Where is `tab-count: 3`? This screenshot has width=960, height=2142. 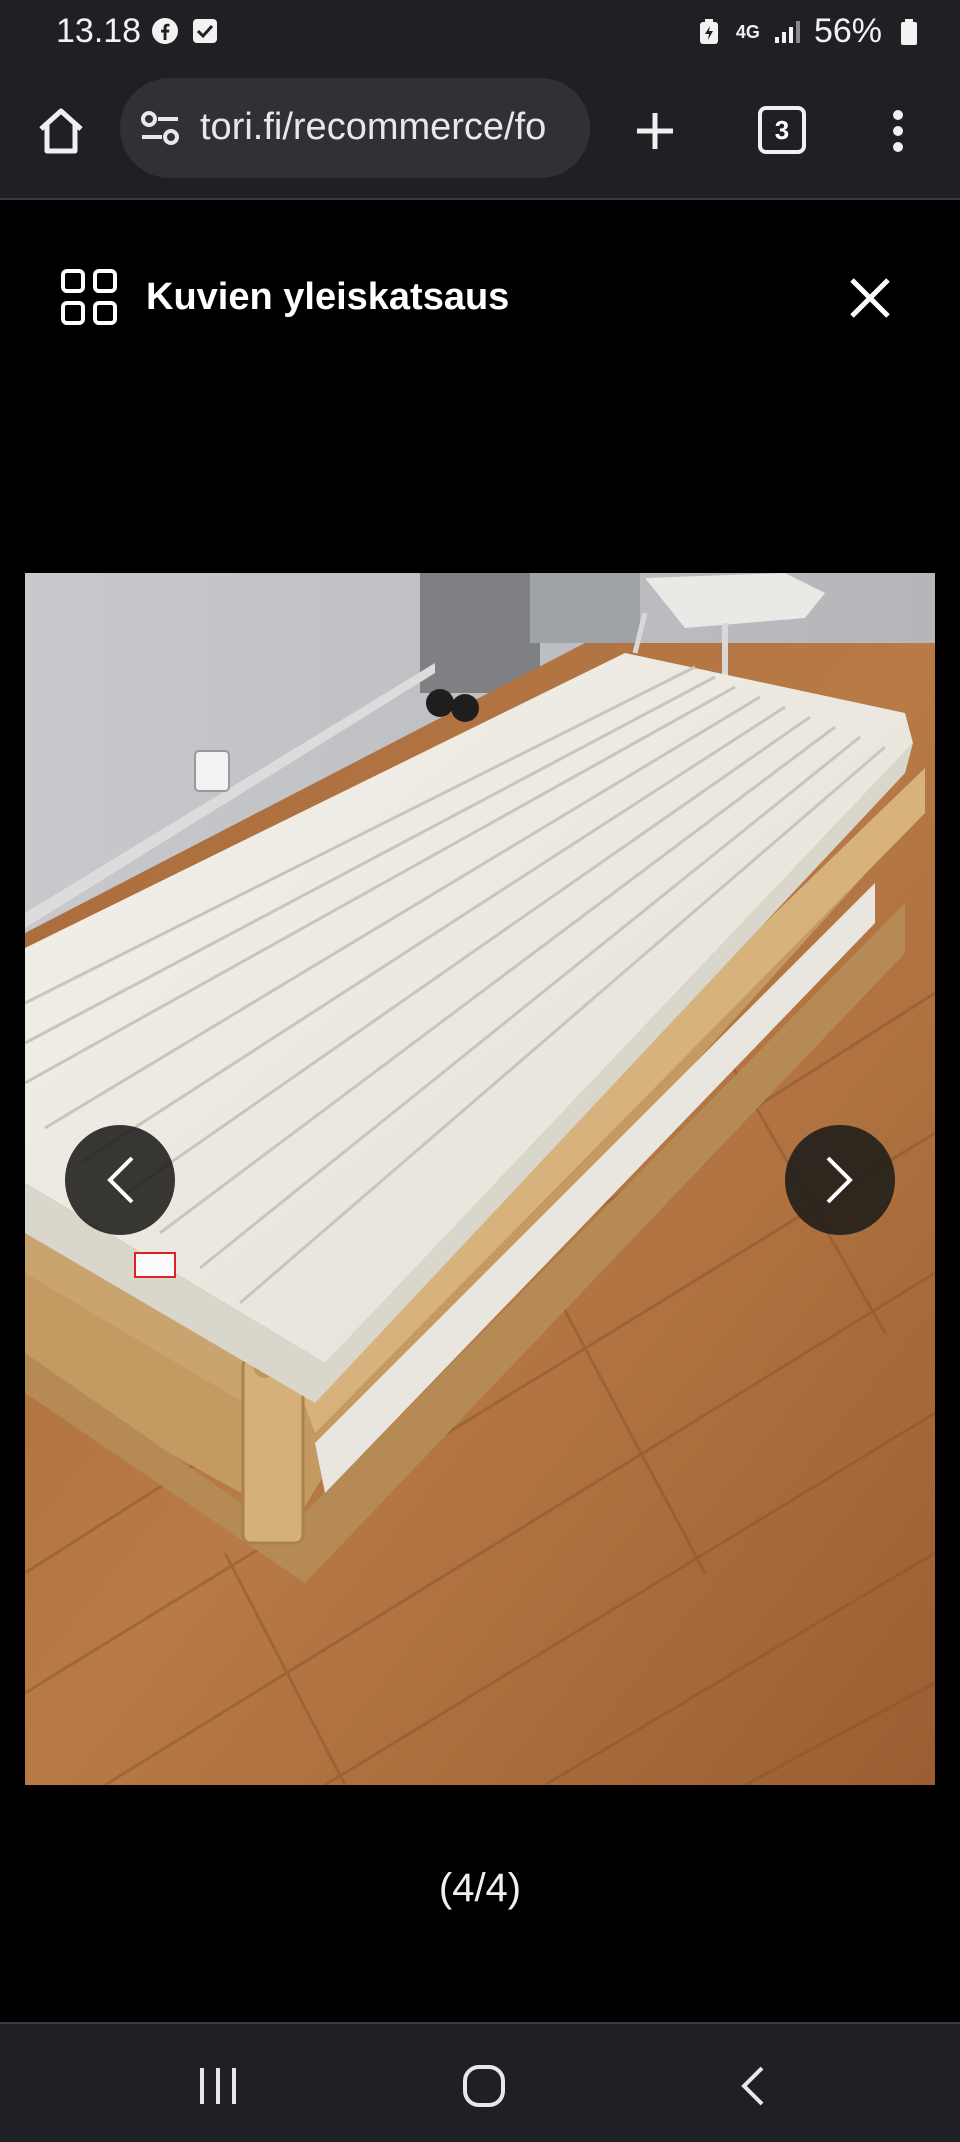
tab-count: 3 is located at coordinates (782, 129).